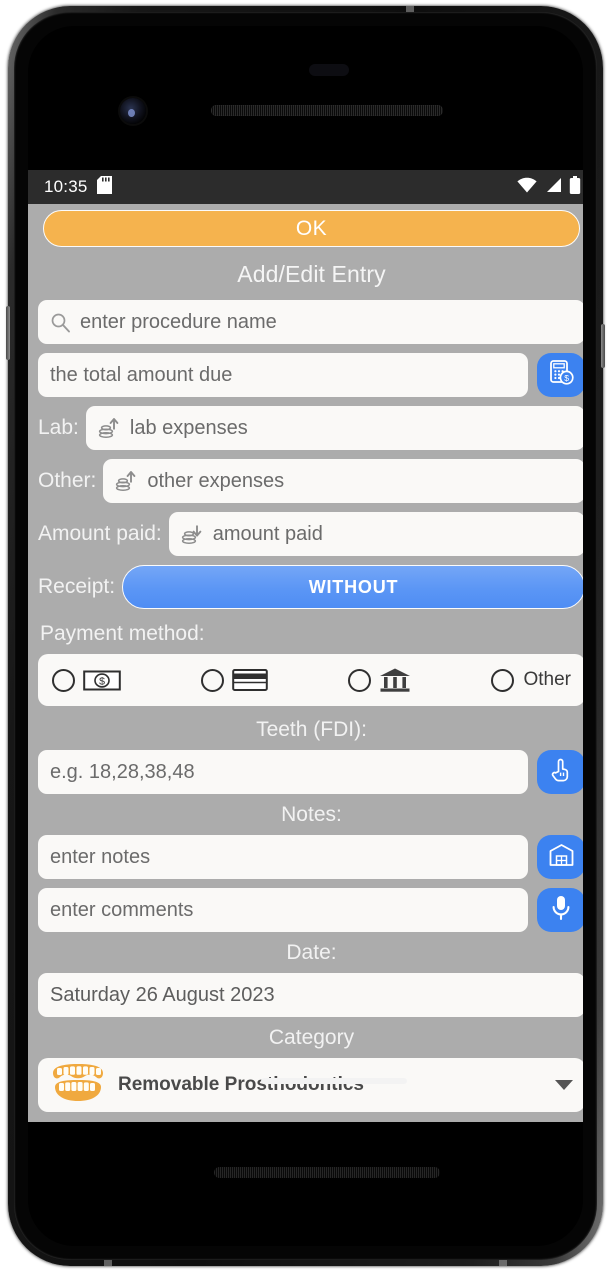 The height and width of the screenshot is (1272, 611). Describe the element at coordinates (553, 187) in the screenshot. I see `signal-icon` at that location.